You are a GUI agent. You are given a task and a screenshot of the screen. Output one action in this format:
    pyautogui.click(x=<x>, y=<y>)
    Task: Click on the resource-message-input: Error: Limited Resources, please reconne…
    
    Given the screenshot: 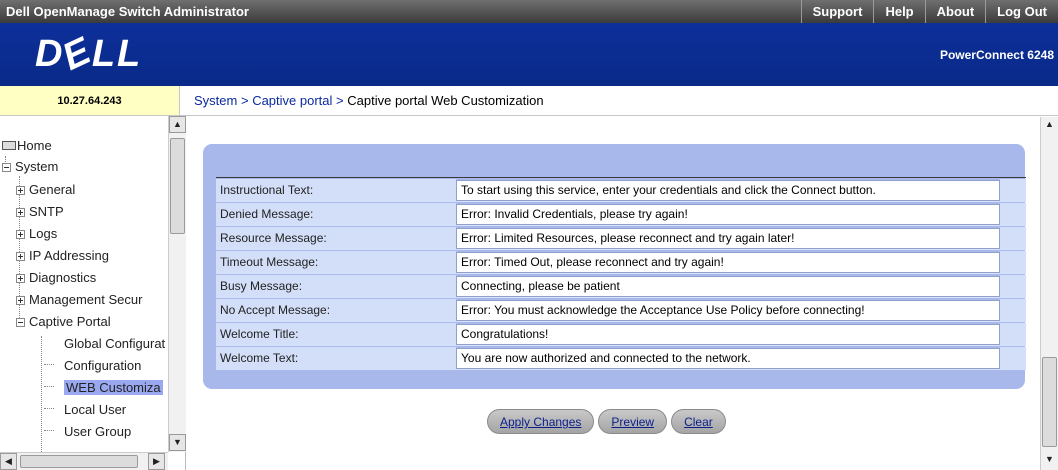 What is the action you would take?
    pyautogui.click(x=728, y=238)
    